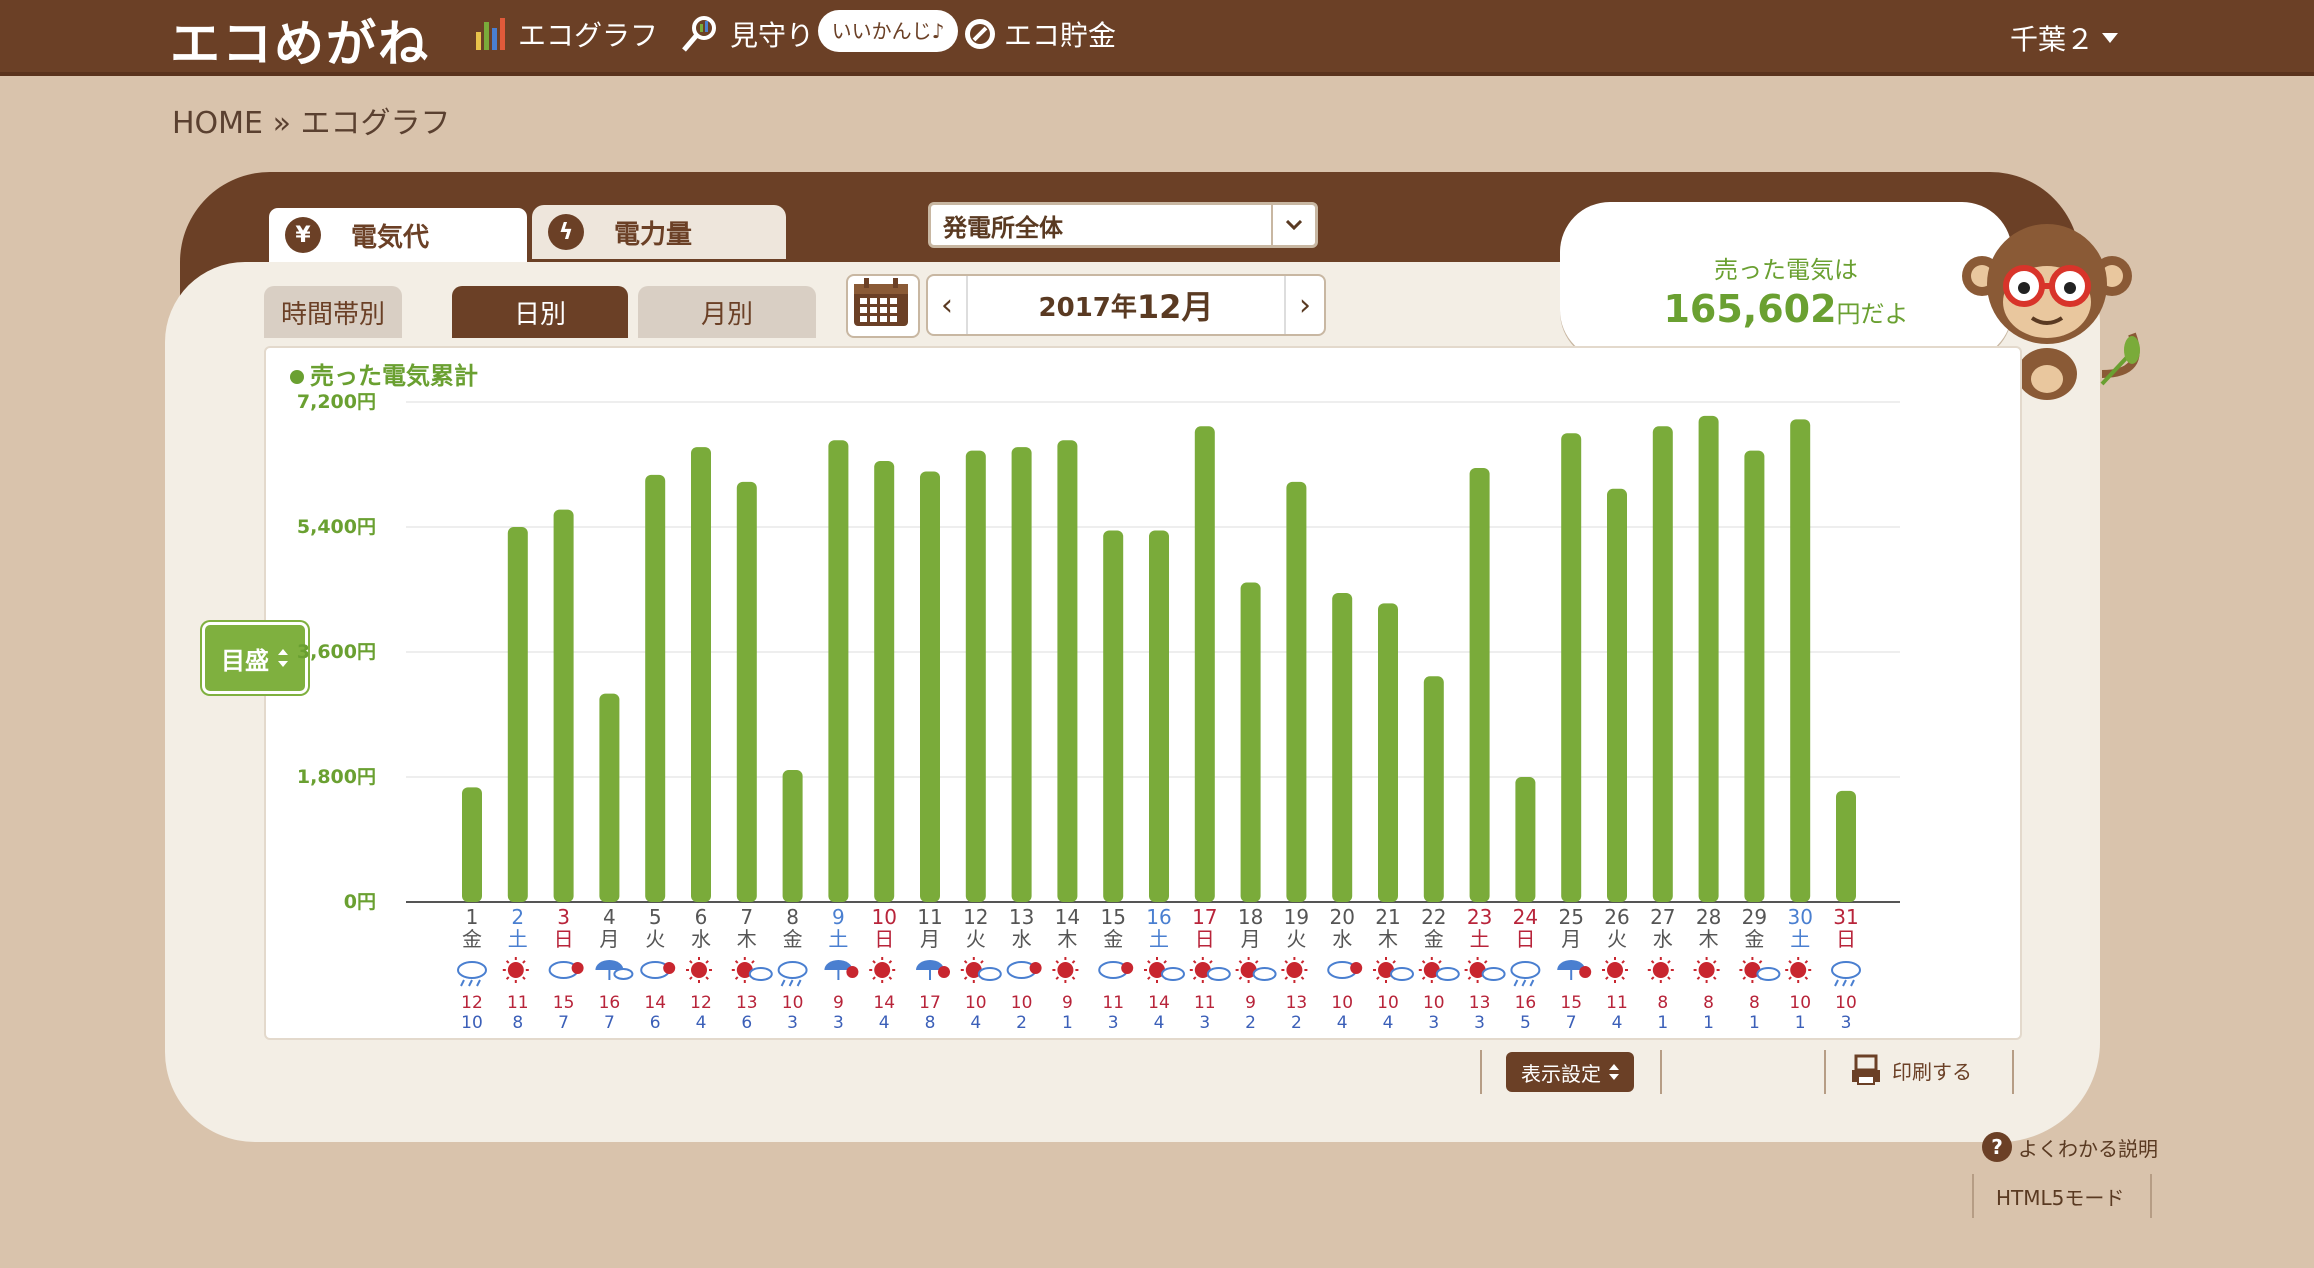 Image resolution: width=2314 pixels, height=1268 pixels. Describe the element at coordinates (1866, 1069) in the screenshot. I see `printer-icon` at that location.